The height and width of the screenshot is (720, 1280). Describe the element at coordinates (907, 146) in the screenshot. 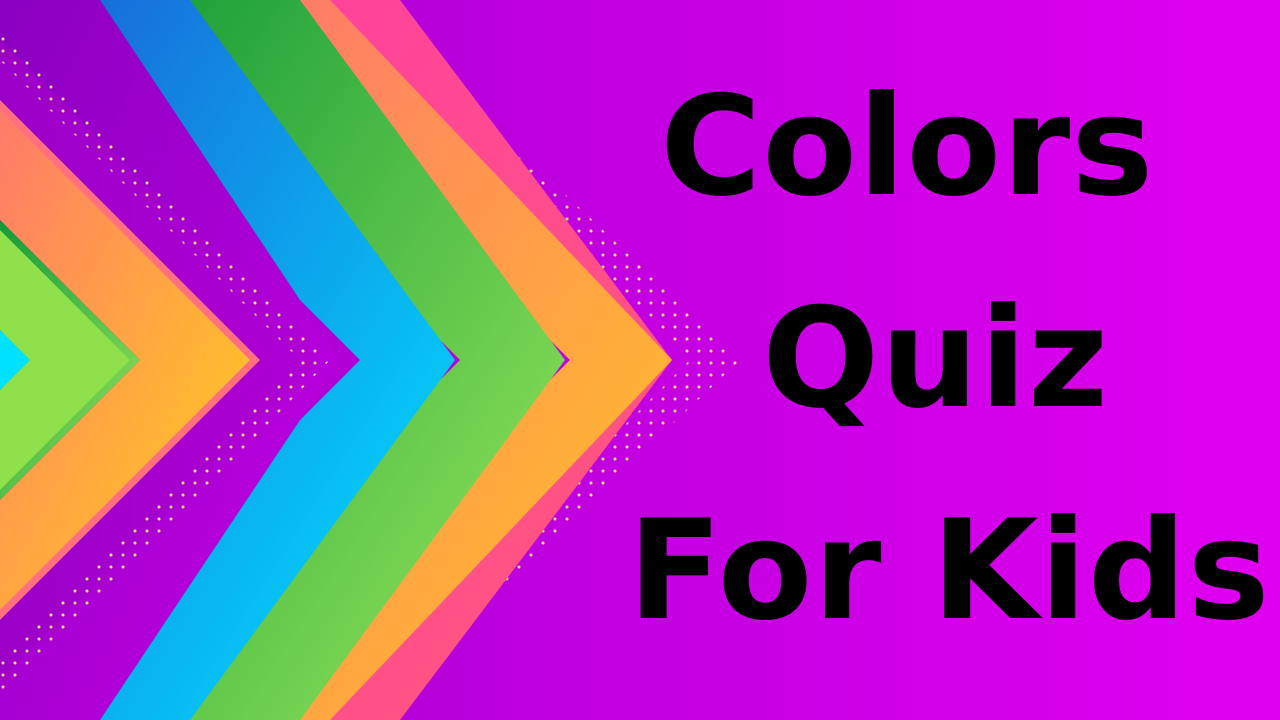

I see `title-line-colors: Colors` at that location.